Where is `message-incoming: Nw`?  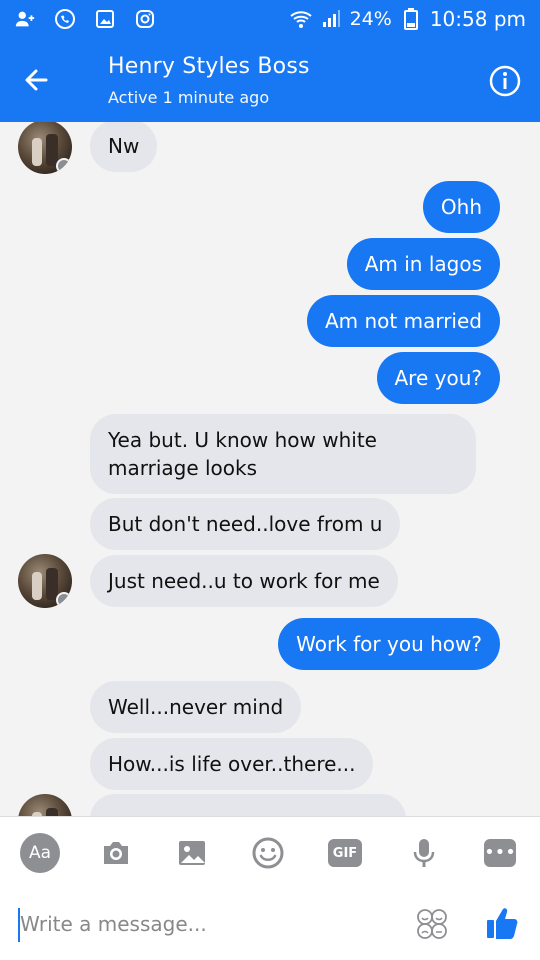 message-incoming: Nw is located at coordinates (124, 147).